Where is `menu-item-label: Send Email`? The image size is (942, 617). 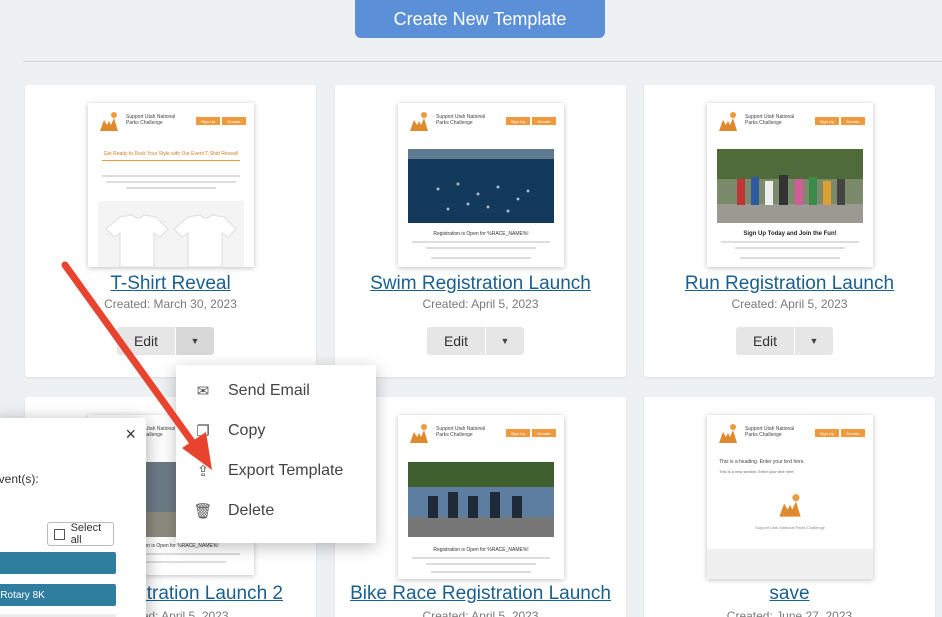
menu-item-label: Send Email is located at coordinates (269, 390).